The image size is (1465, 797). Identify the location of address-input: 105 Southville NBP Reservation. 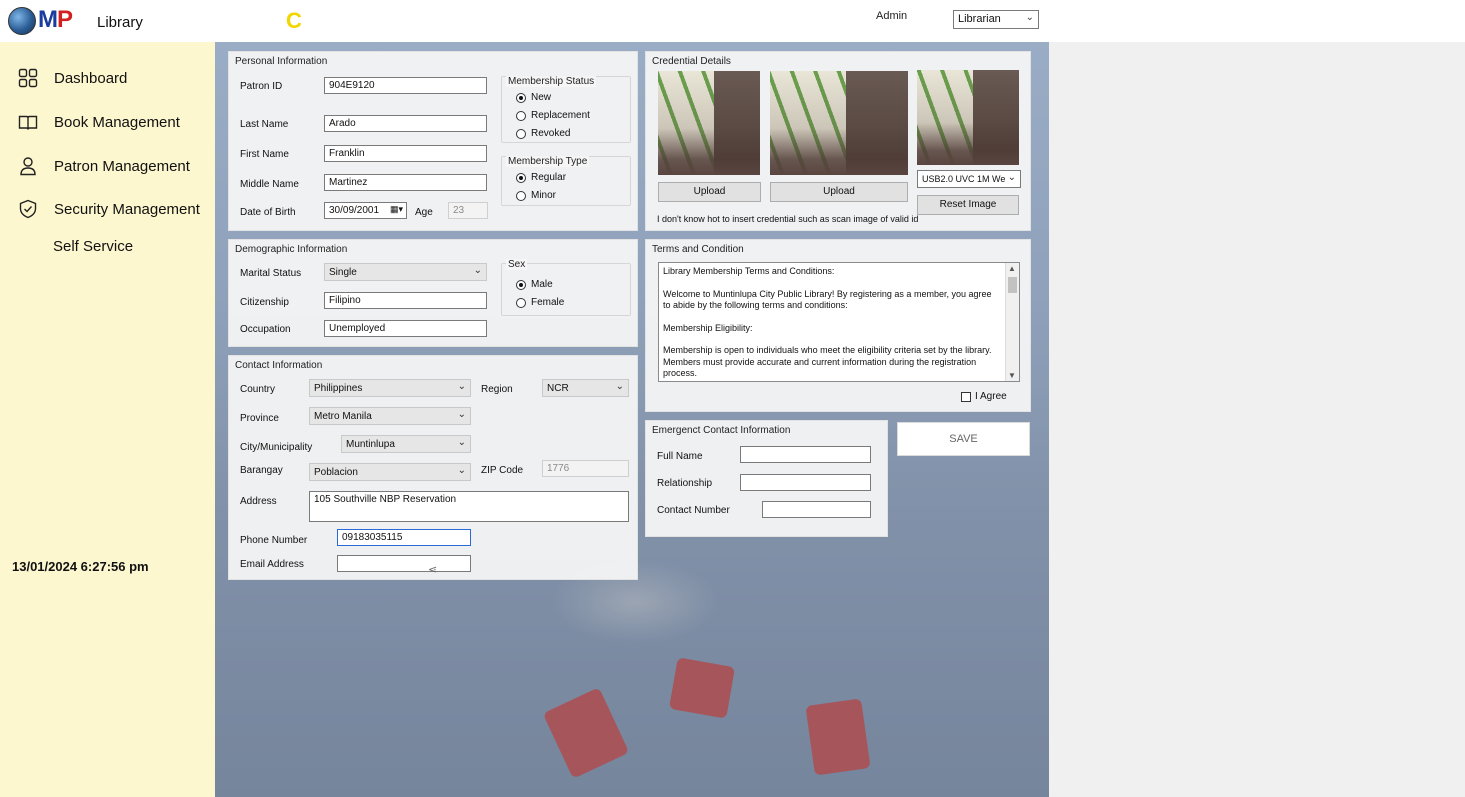
(469, 506).